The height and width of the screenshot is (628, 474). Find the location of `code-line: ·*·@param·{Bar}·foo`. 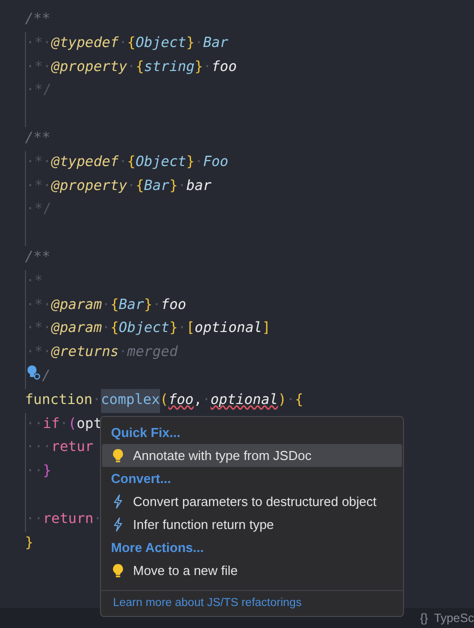

code-line: ·*·@param·{Bar}·foo is located at coordinates (105, 306).